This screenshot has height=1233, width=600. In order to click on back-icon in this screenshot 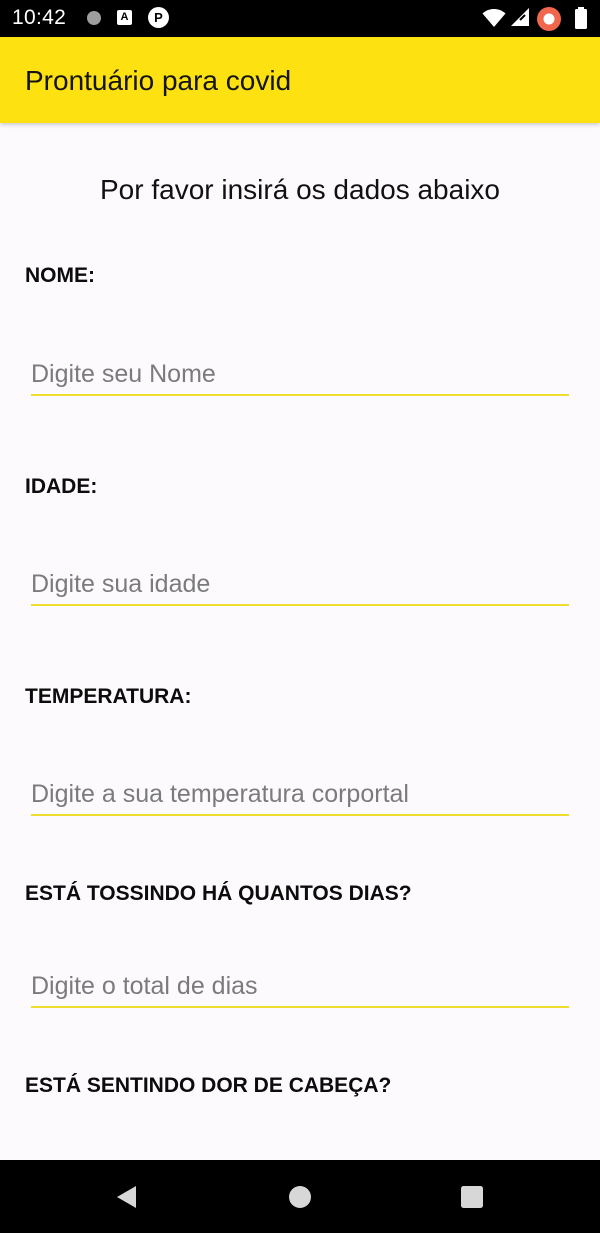, I will do `click(126, 1196)`.